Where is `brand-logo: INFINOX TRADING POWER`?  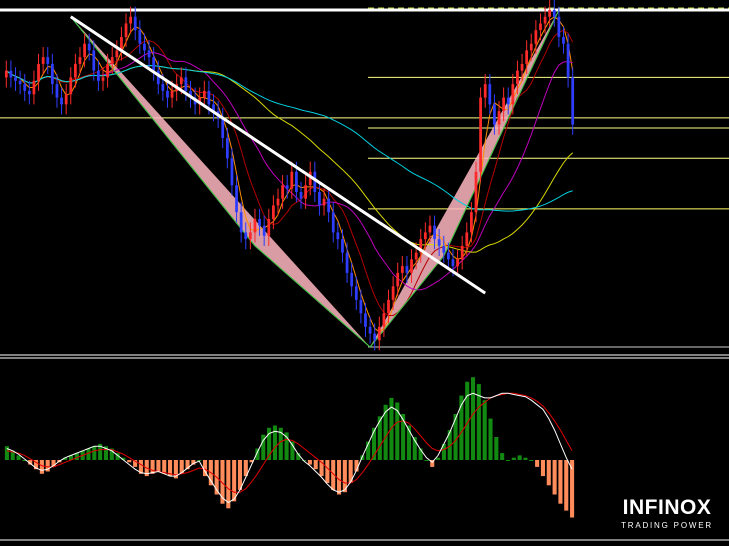
brand-logo: INFINOX TRADING POWER is located at coordinates (667, 513).